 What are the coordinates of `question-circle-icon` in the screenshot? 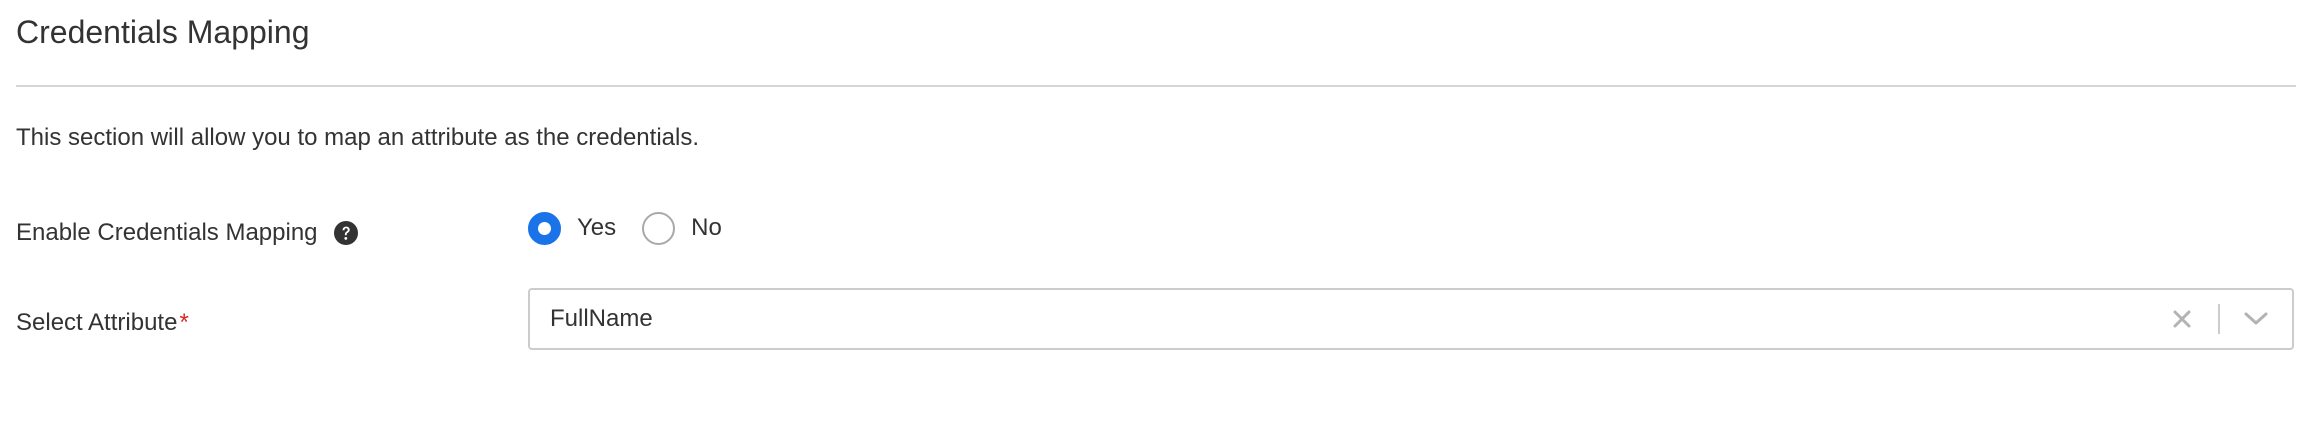 It's located at (345, 233).